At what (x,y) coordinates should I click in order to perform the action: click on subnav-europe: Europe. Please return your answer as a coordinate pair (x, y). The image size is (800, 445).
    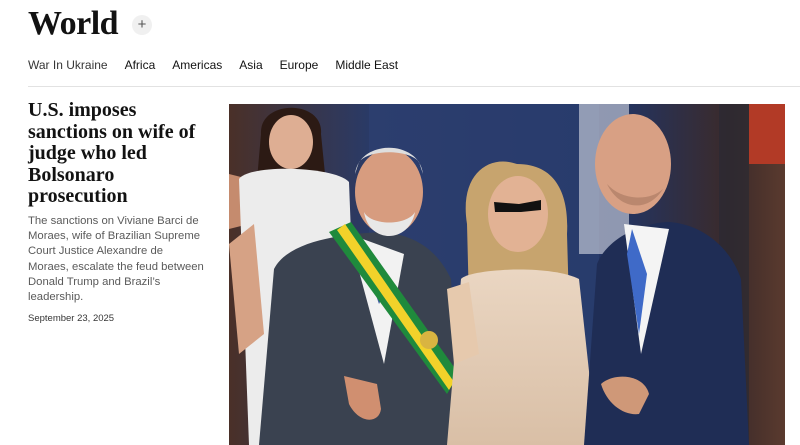
    Looking at the image, I should click on (299, 65).